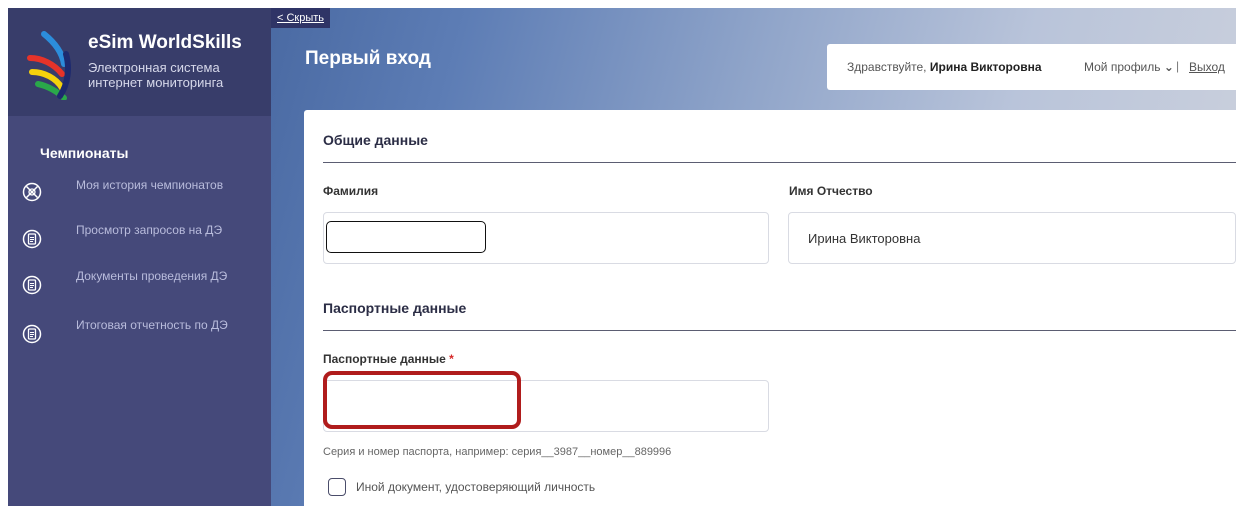 The width and height of the screenshot is (1236, 506). Describe the element at coordinates (985, 67) in the screenshot. I see `user-name: Ирина Викторовна` at that location.